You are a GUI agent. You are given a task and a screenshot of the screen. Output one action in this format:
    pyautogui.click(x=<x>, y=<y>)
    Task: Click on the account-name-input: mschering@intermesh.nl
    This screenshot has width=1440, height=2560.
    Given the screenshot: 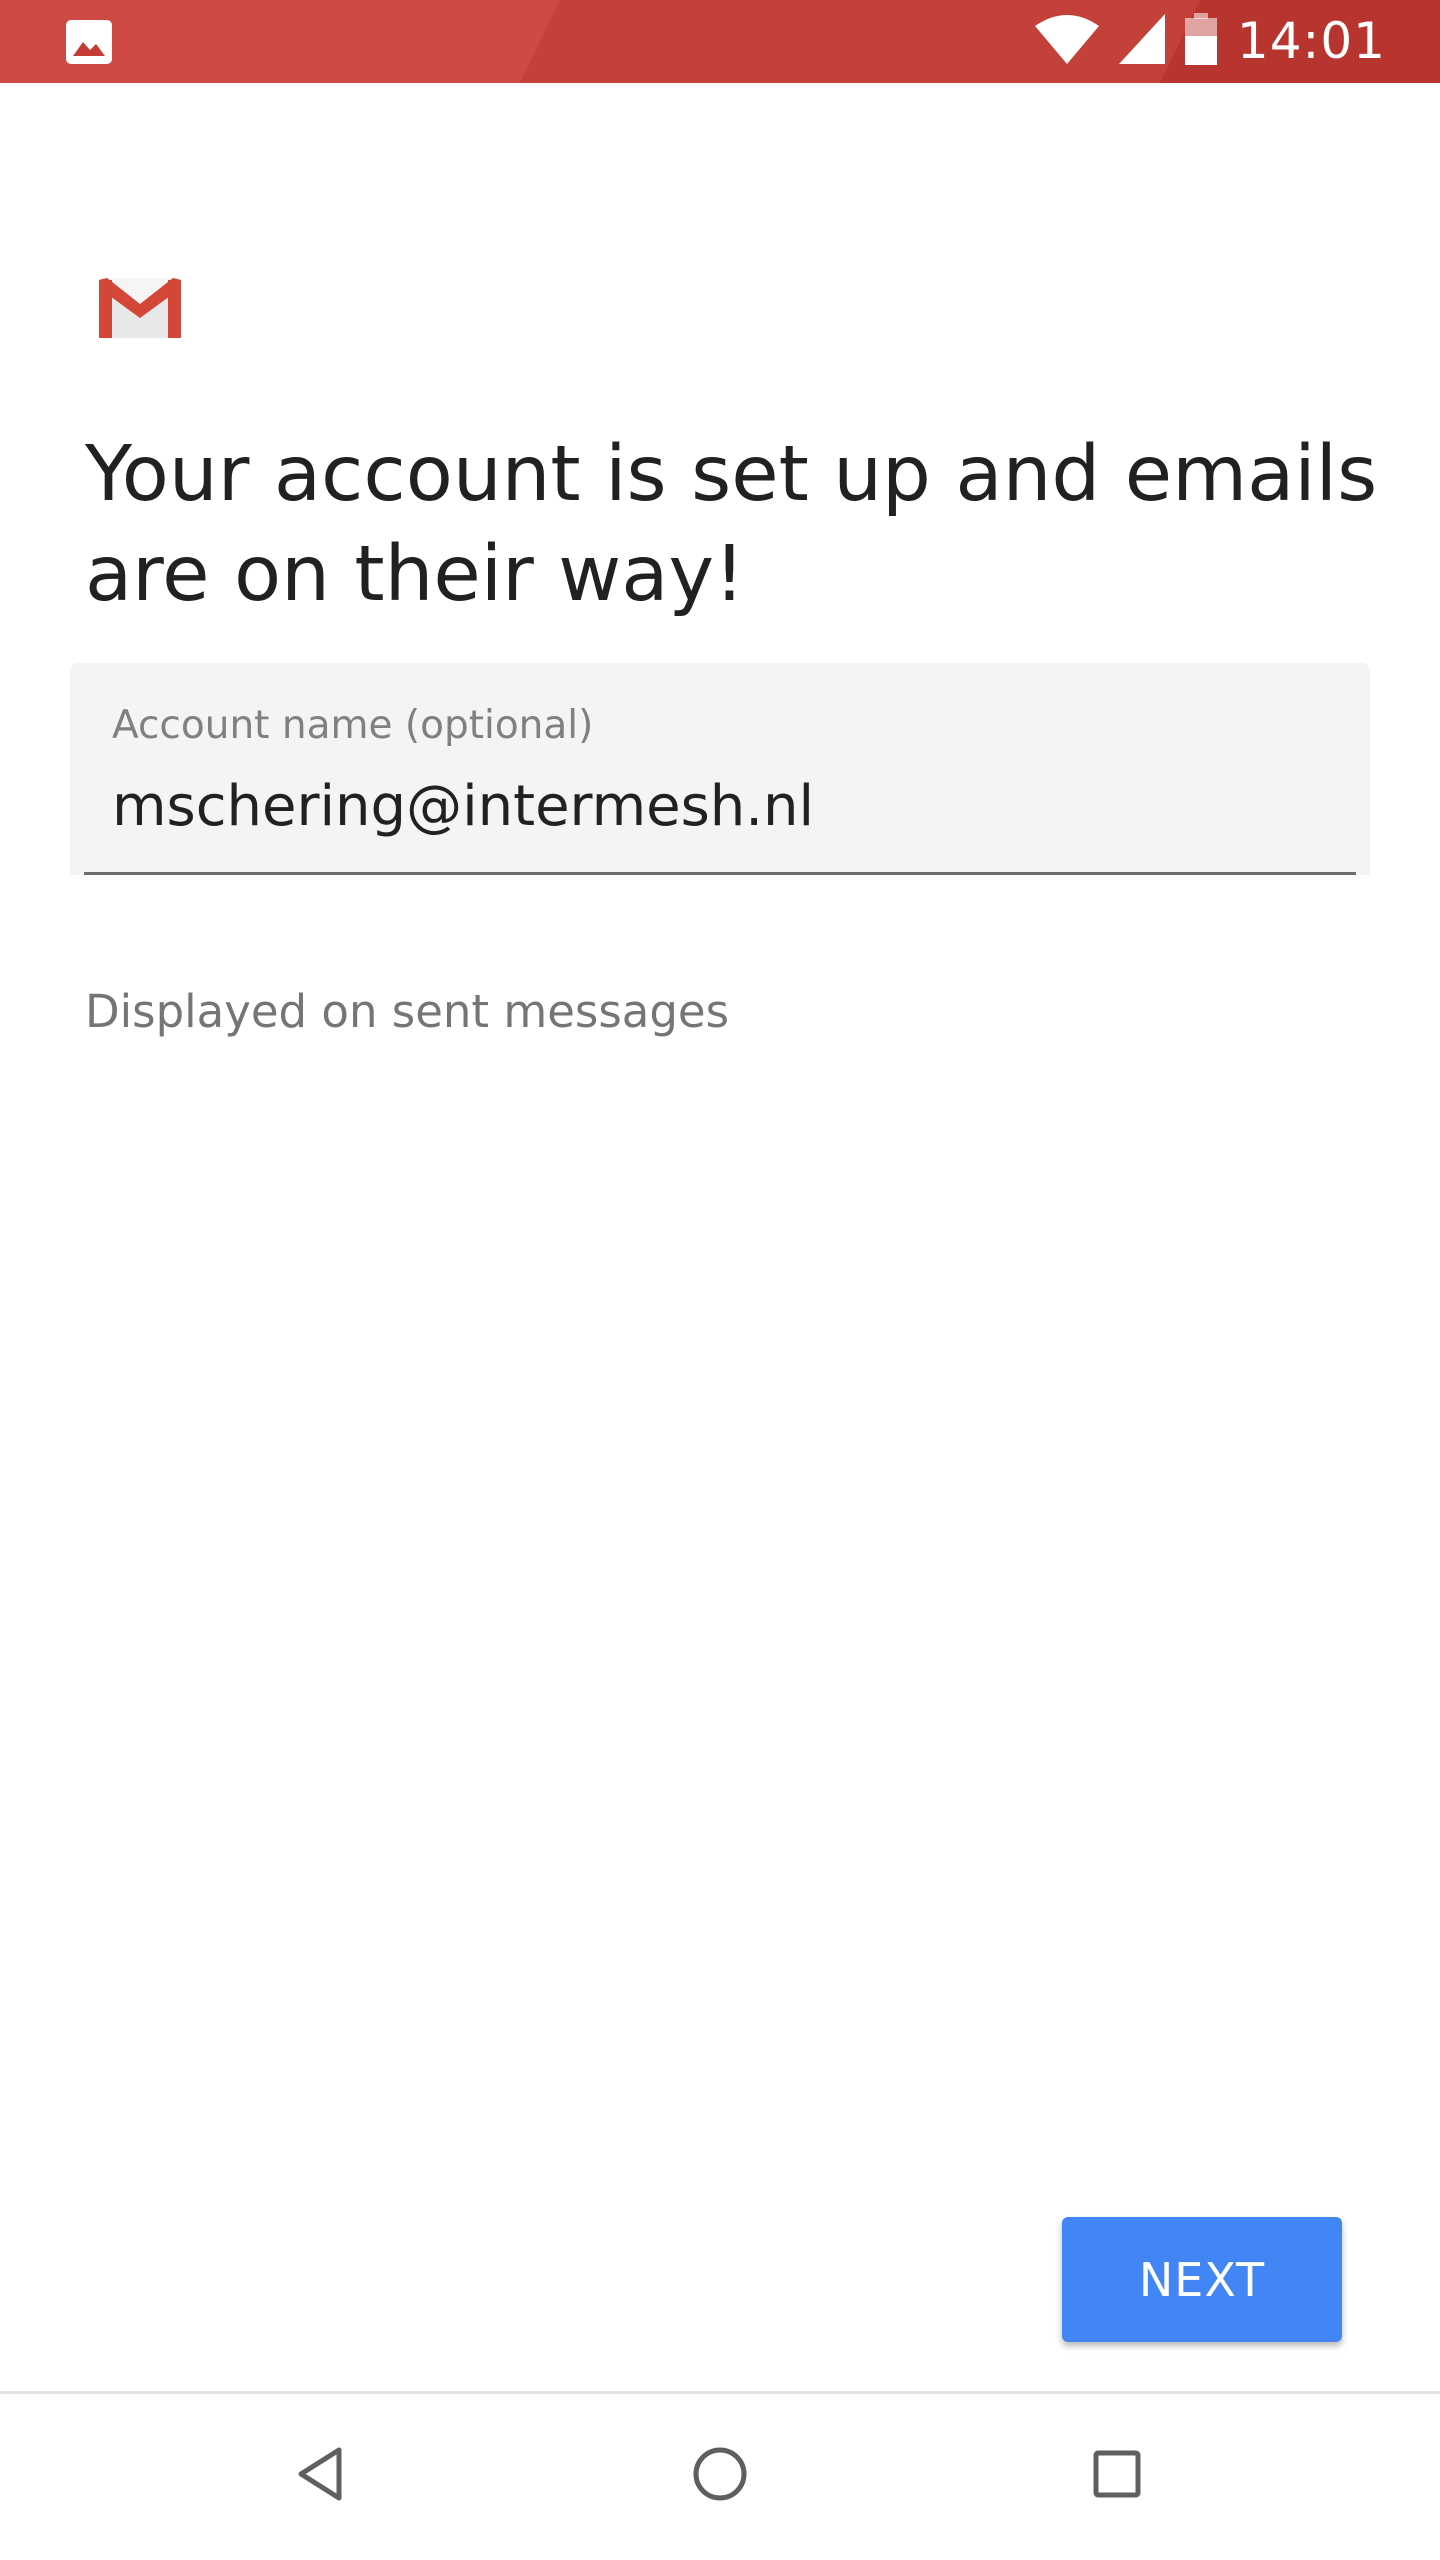 What is the action you would take?
    pyautogui.click(x=712, y=806)
    